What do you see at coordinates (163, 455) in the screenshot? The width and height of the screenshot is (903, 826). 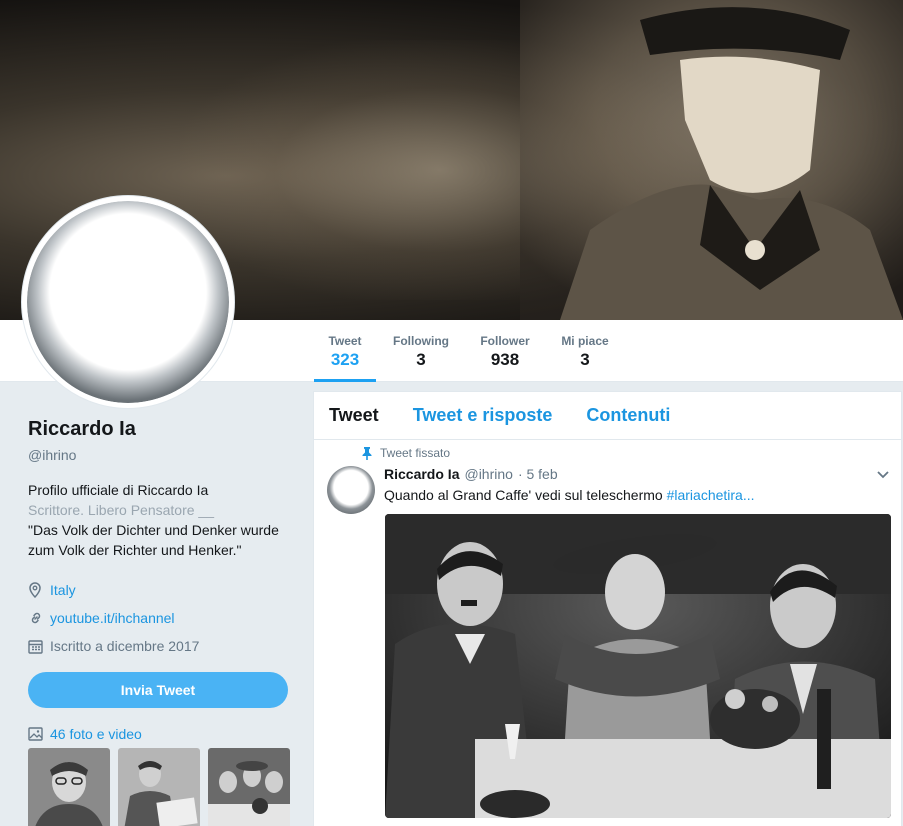 I see `profile-handle: @ihrino` at bounding box center [163, 455].